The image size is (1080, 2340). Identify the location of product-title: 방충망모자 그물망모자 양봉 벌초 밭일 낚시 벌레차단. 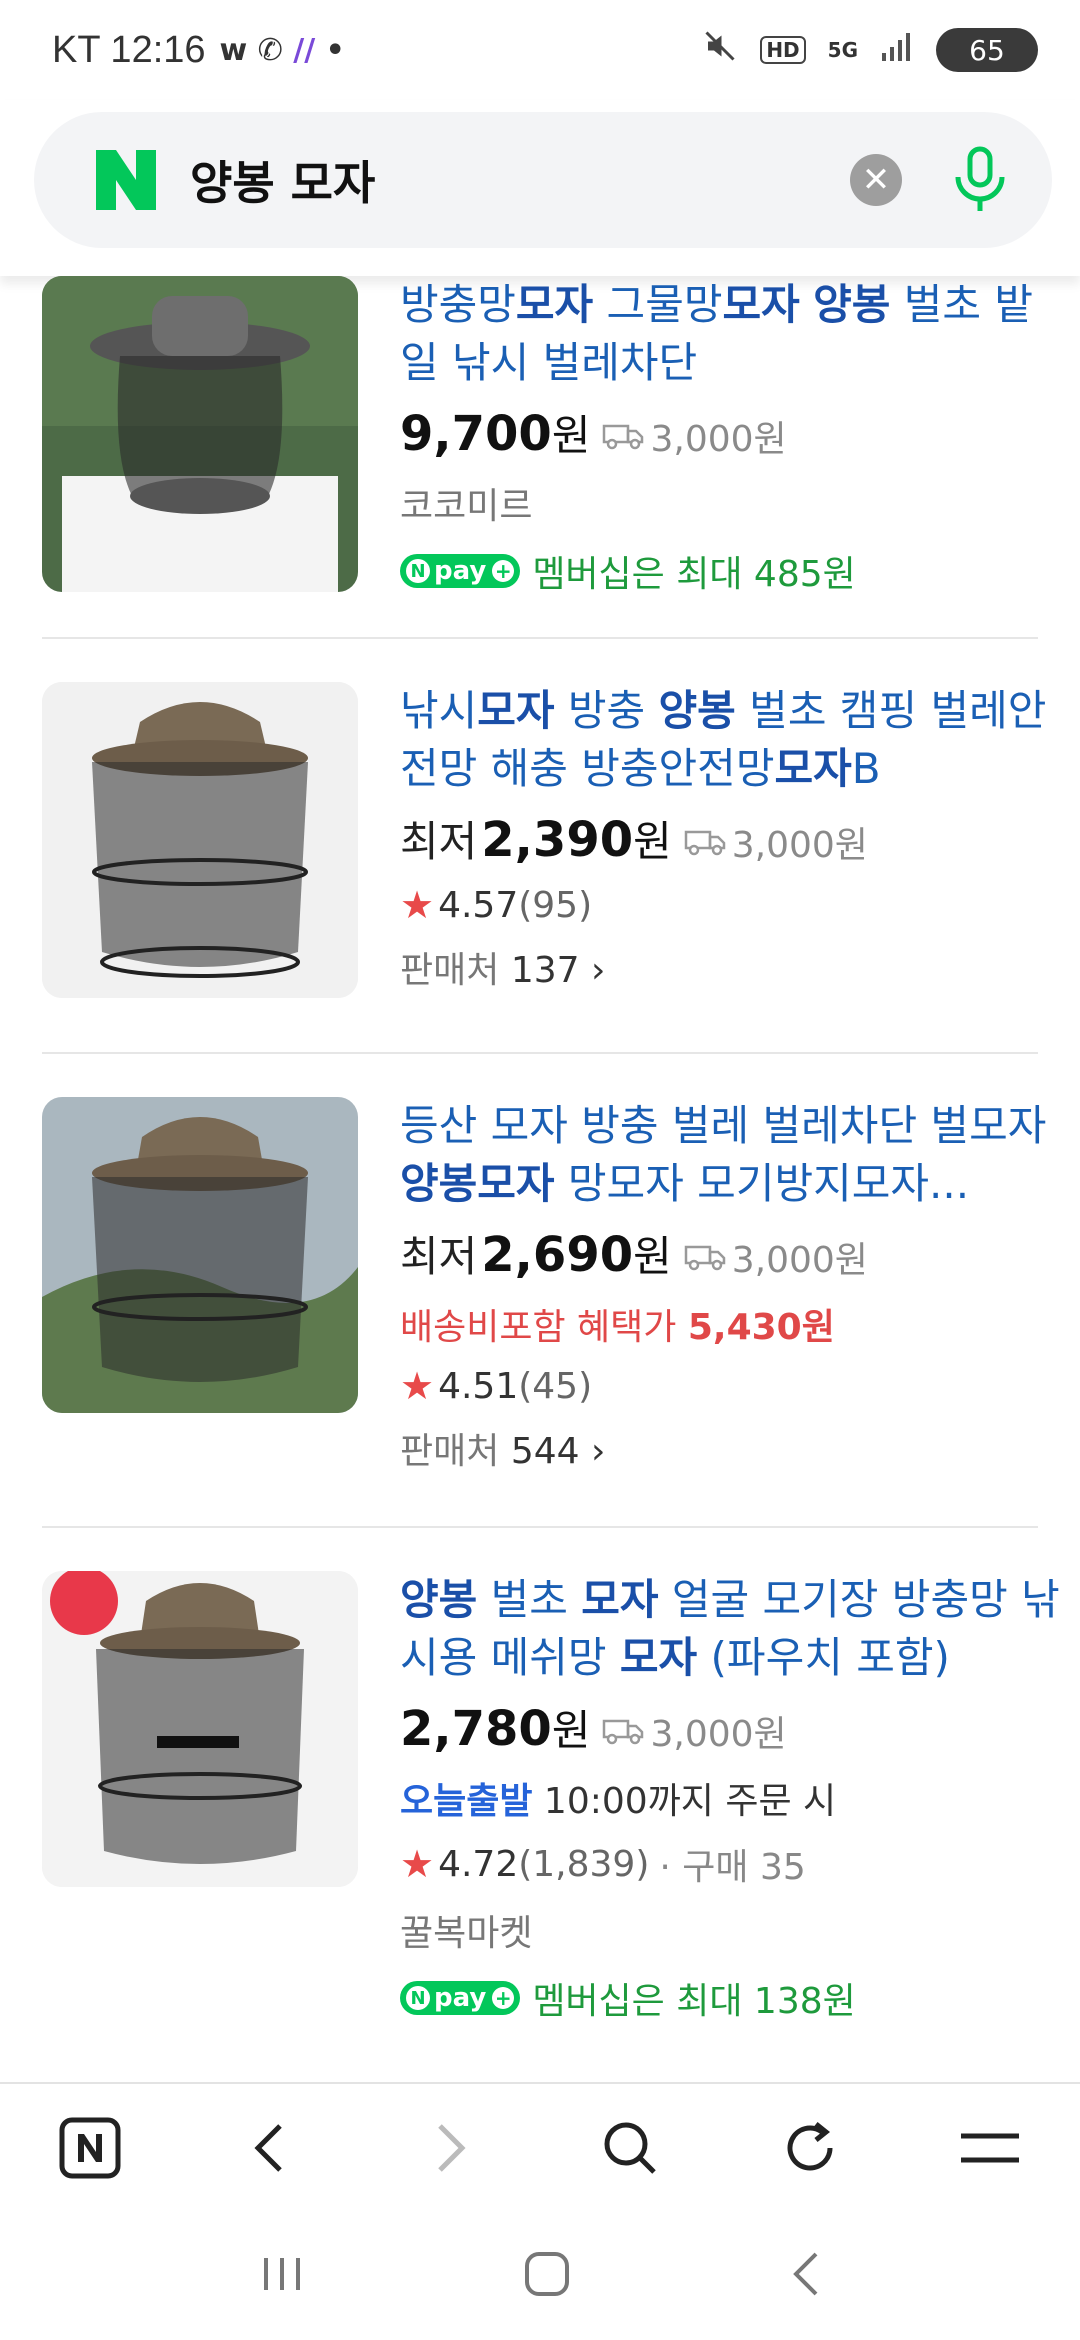
(735, 334).